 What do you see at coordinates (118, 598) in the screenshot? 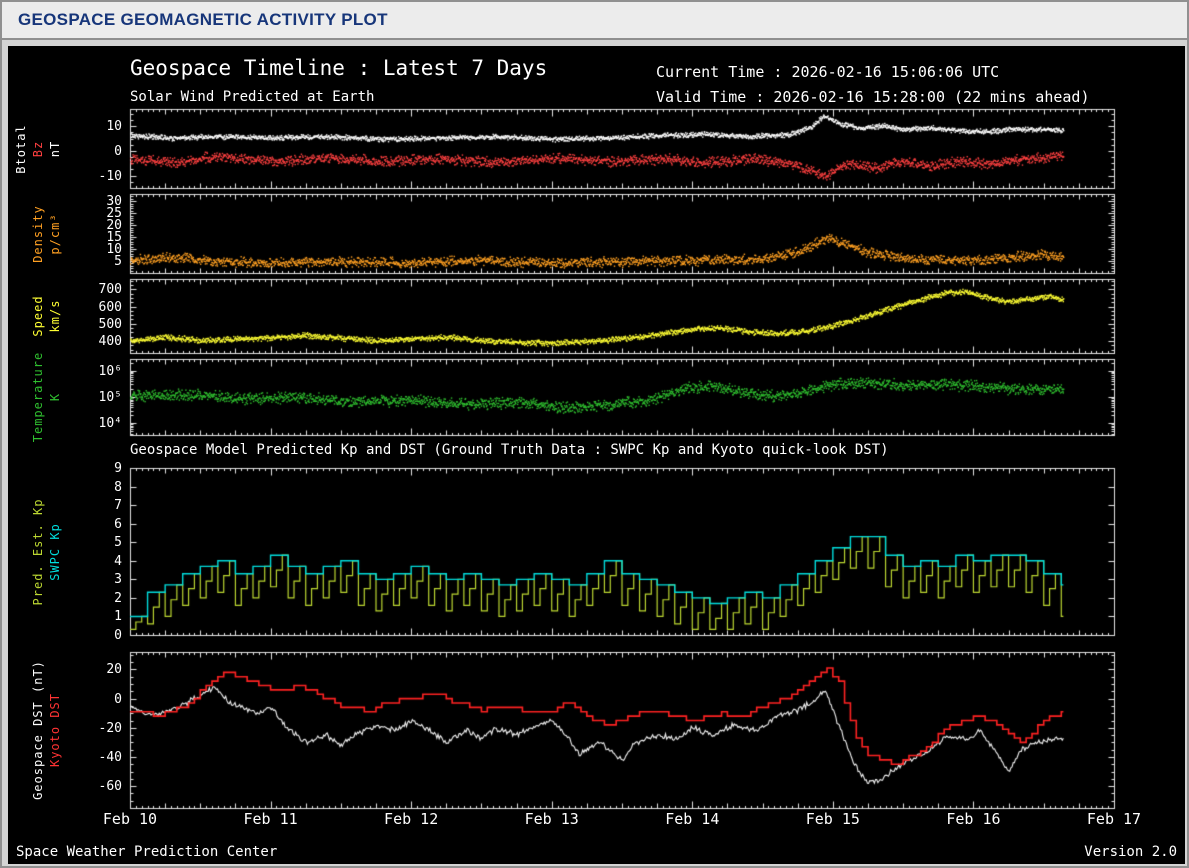
I see `y-tick-label: 2` at bounding box center [118, 598].